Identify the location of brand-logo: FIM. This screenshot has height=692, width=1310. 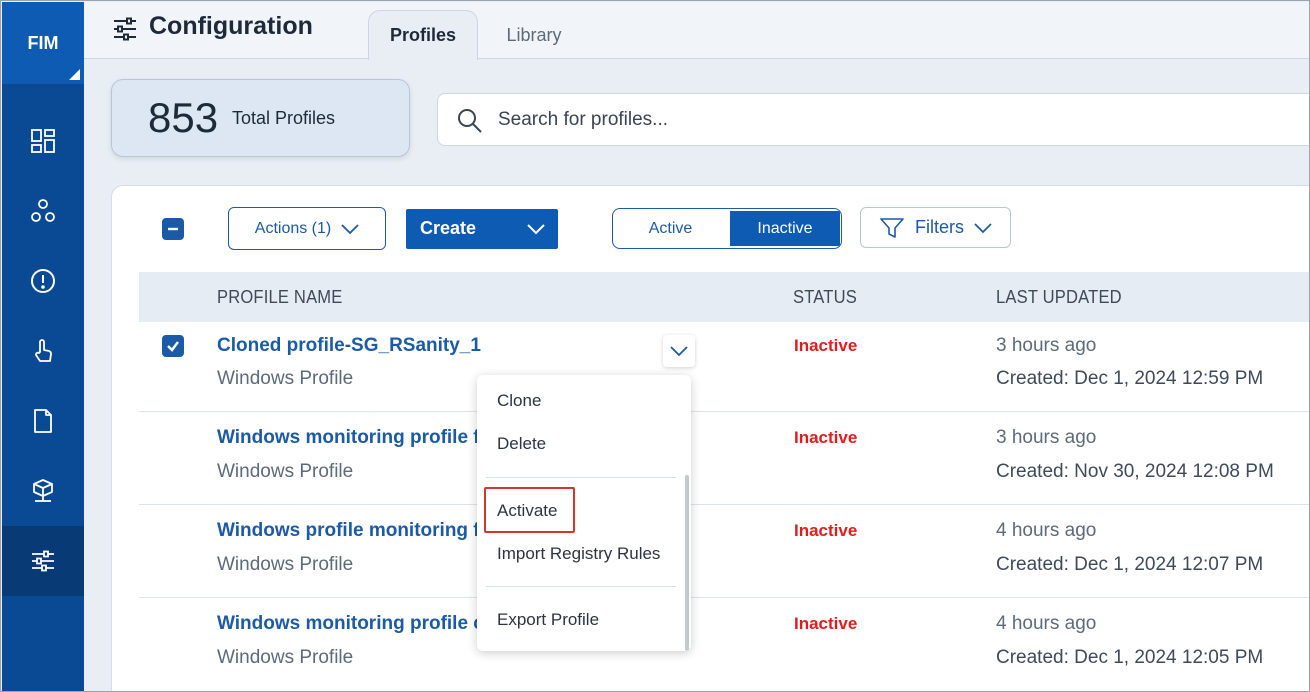
(43, 43).